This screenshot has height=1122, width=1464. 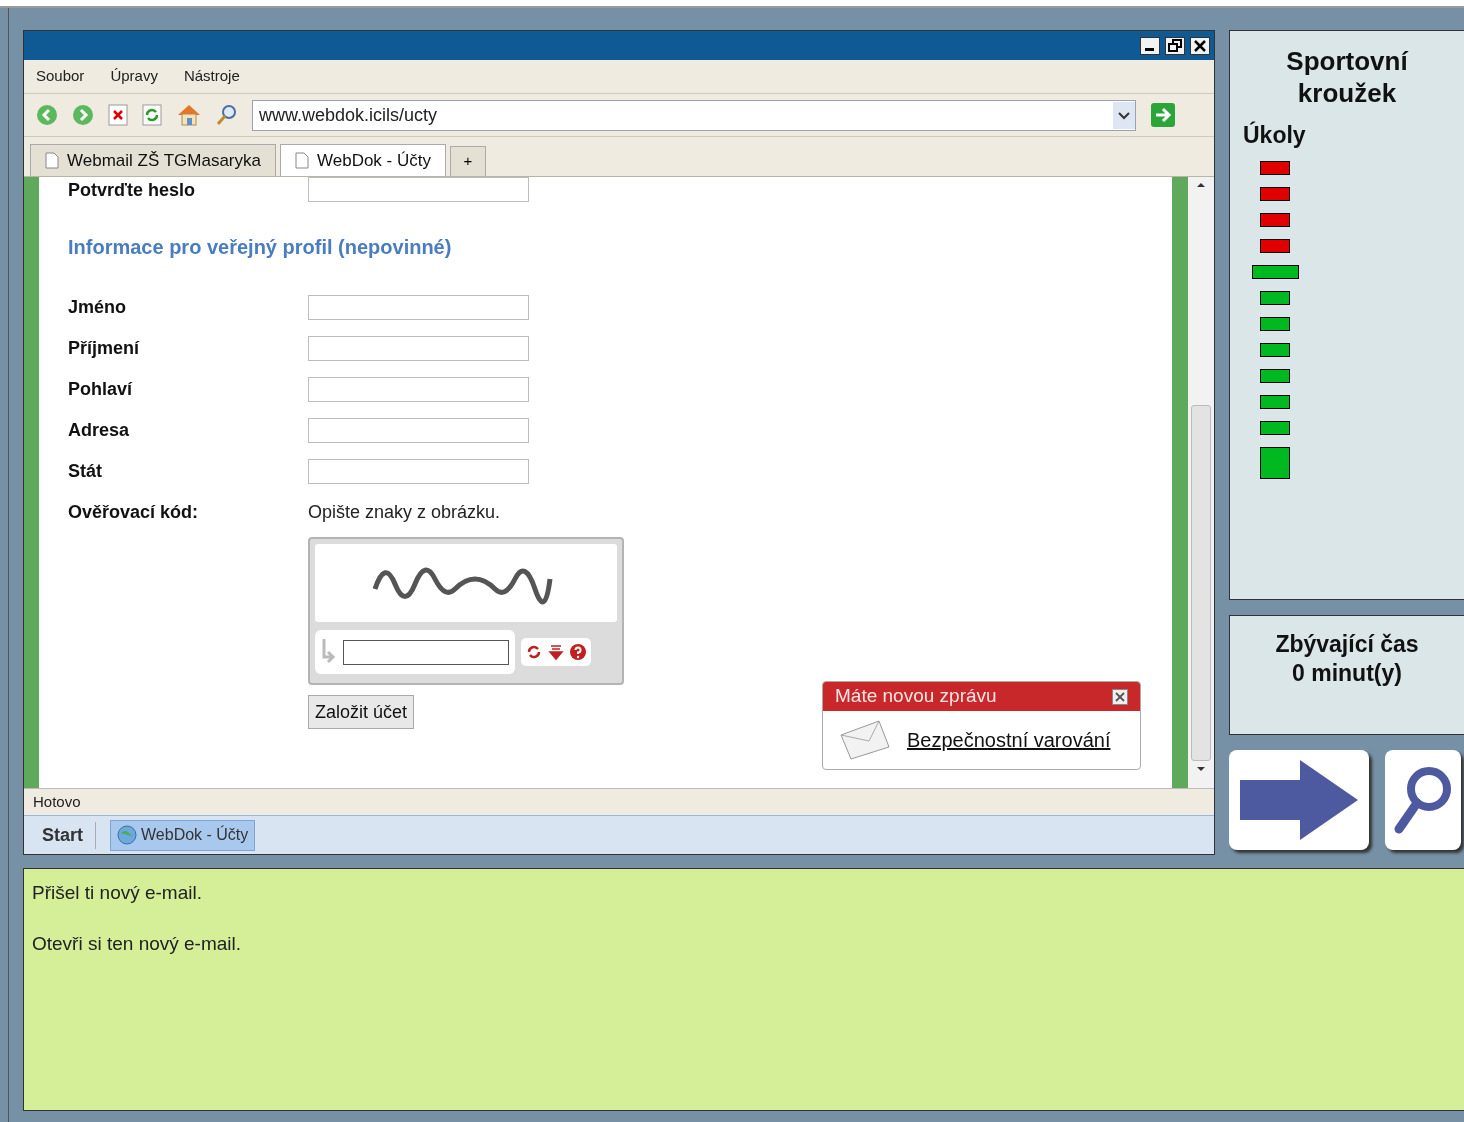 I want to click on tasks-label: Úkoly, so click(x=1275, y=135).